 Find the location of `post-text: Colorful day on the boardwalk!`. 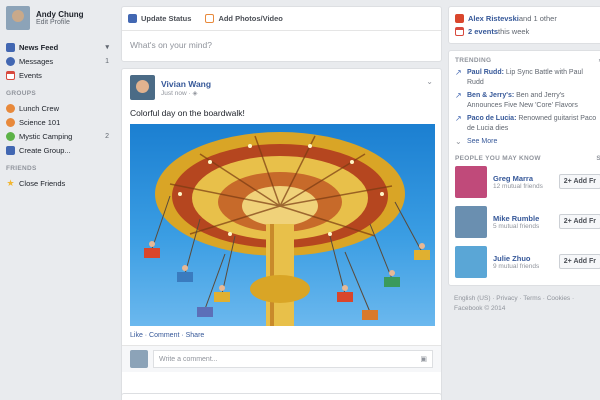

post-text: Colorful day on the boardwalk! is located at coordinates (187, 113).